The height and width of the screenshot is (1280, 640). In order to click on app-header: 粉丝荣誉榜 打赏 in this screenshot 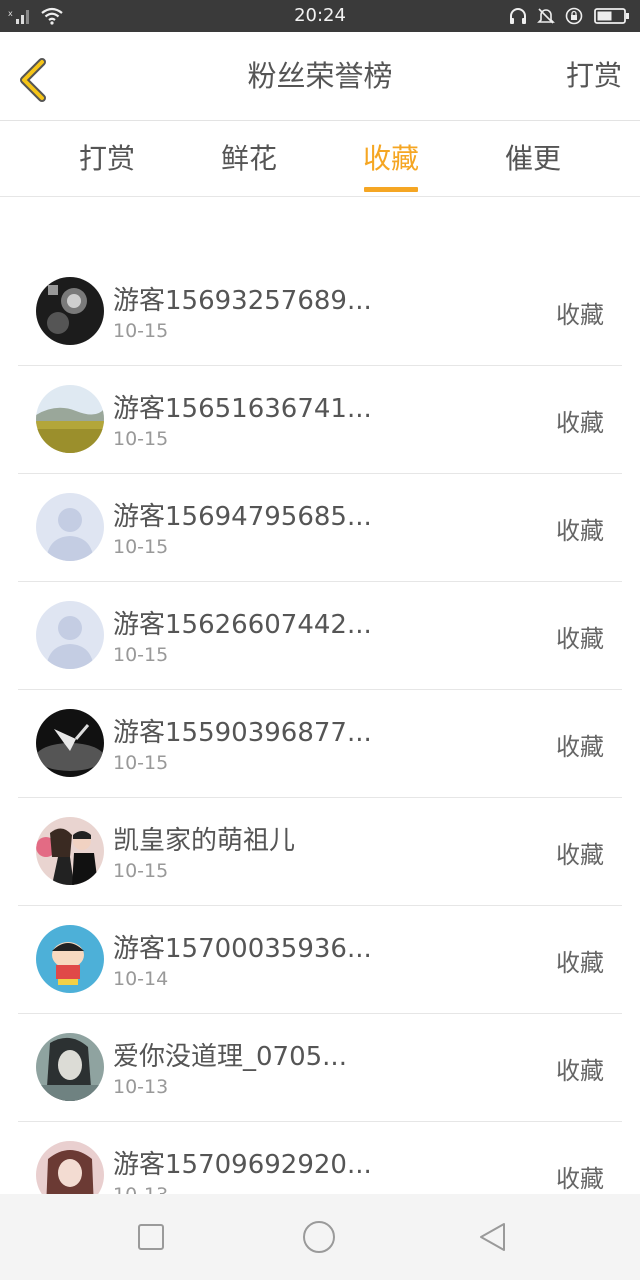, I will do `click(320, 76)`.